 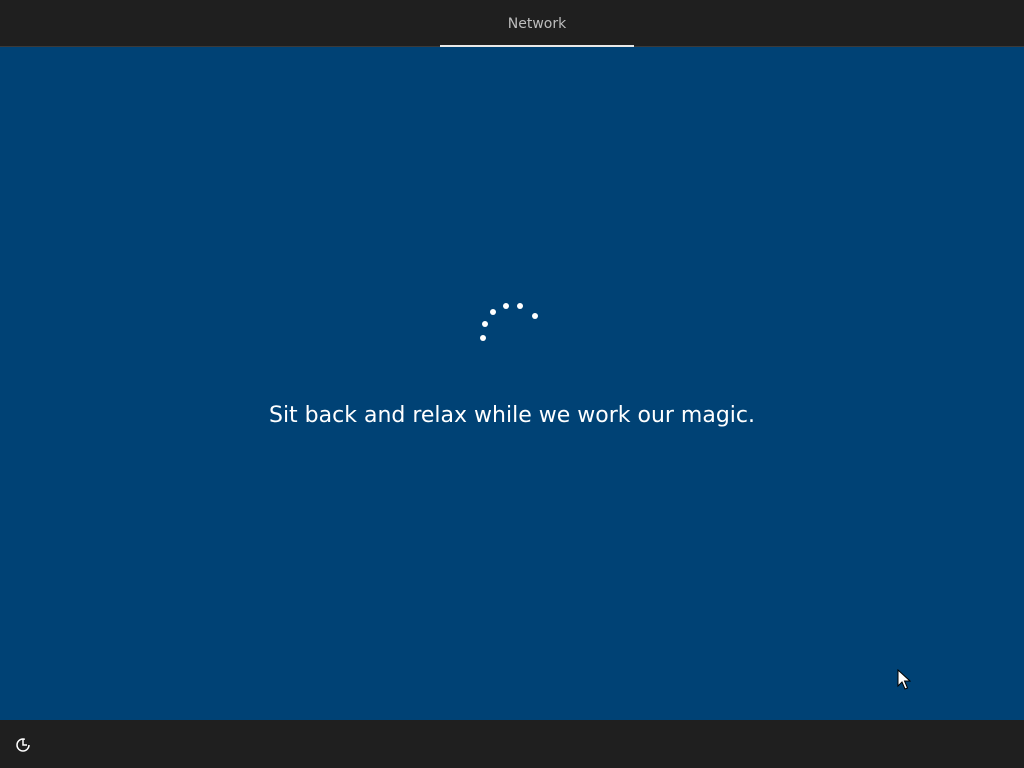 I want to click on loading-spinner-icon, so click(x=509, y=322).